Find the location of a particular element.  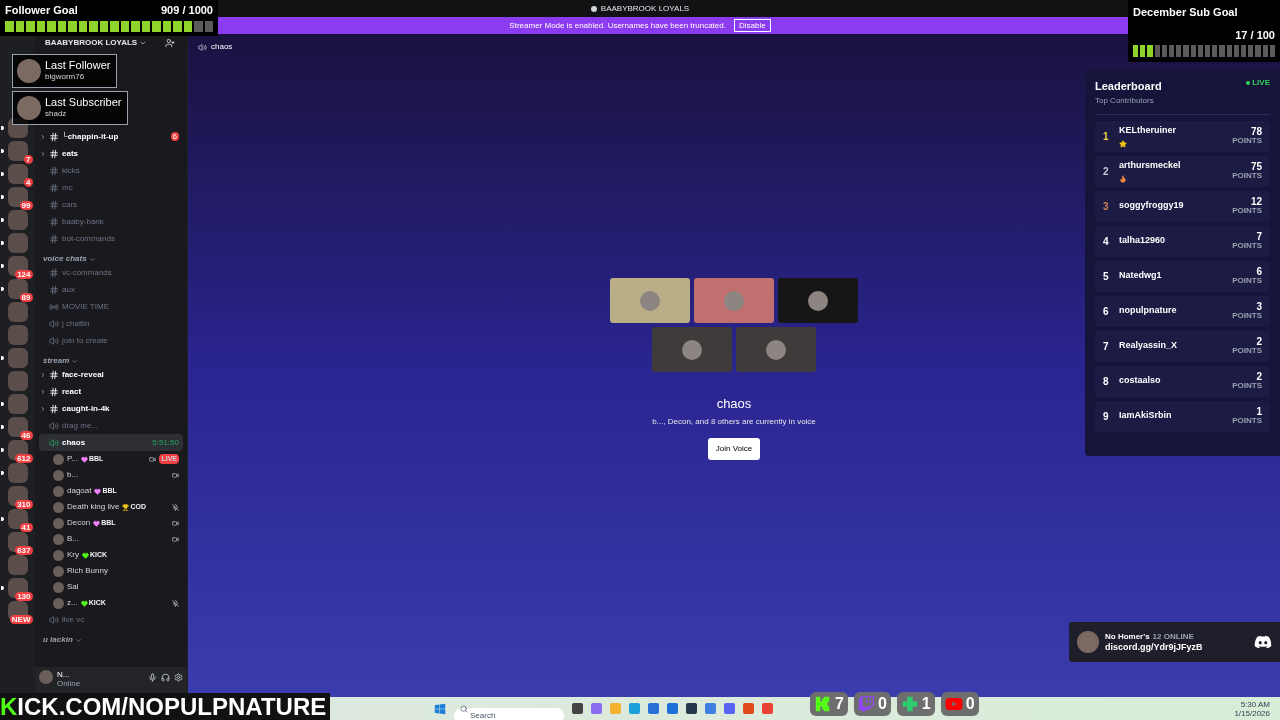

channel-item: cars is located at coordinates (111, 204).